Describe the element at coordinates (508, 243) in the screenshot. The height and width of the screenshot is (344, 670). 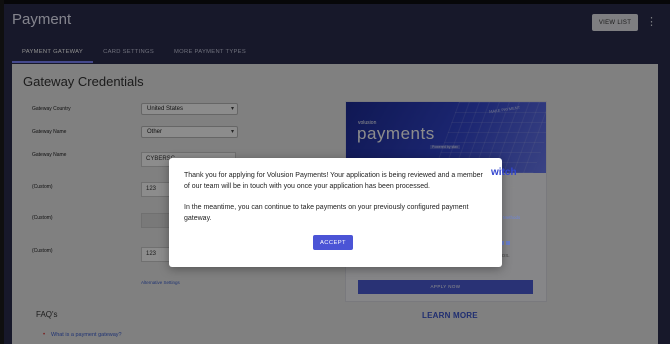
I see `card-brand-icon` at that location.